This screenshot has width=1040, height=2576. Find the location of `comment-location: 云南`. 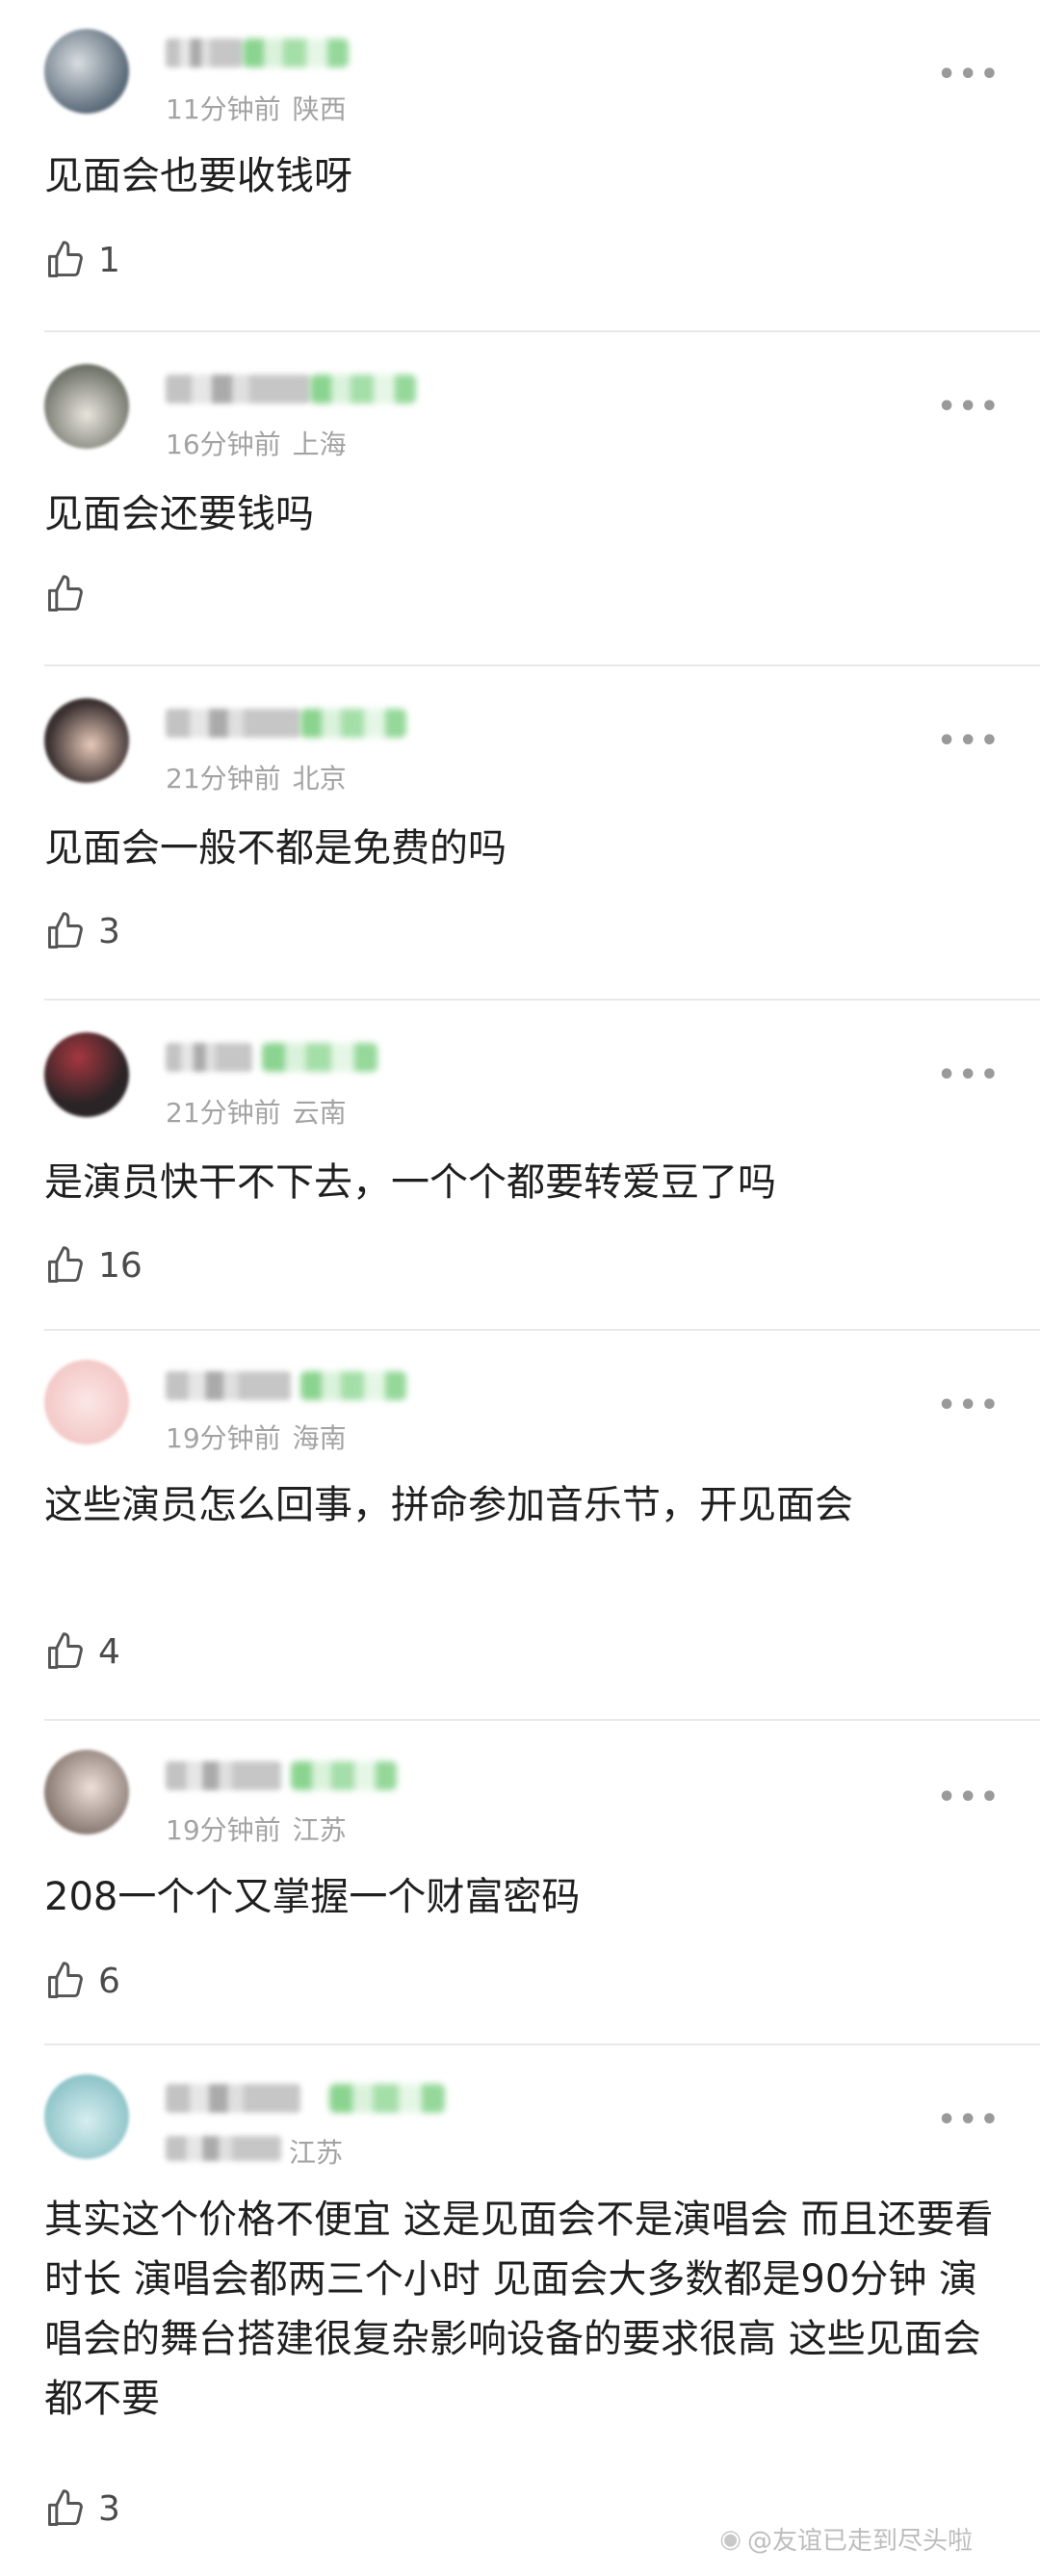

comment-location: 云南 is located at coordinates (319, 1113).